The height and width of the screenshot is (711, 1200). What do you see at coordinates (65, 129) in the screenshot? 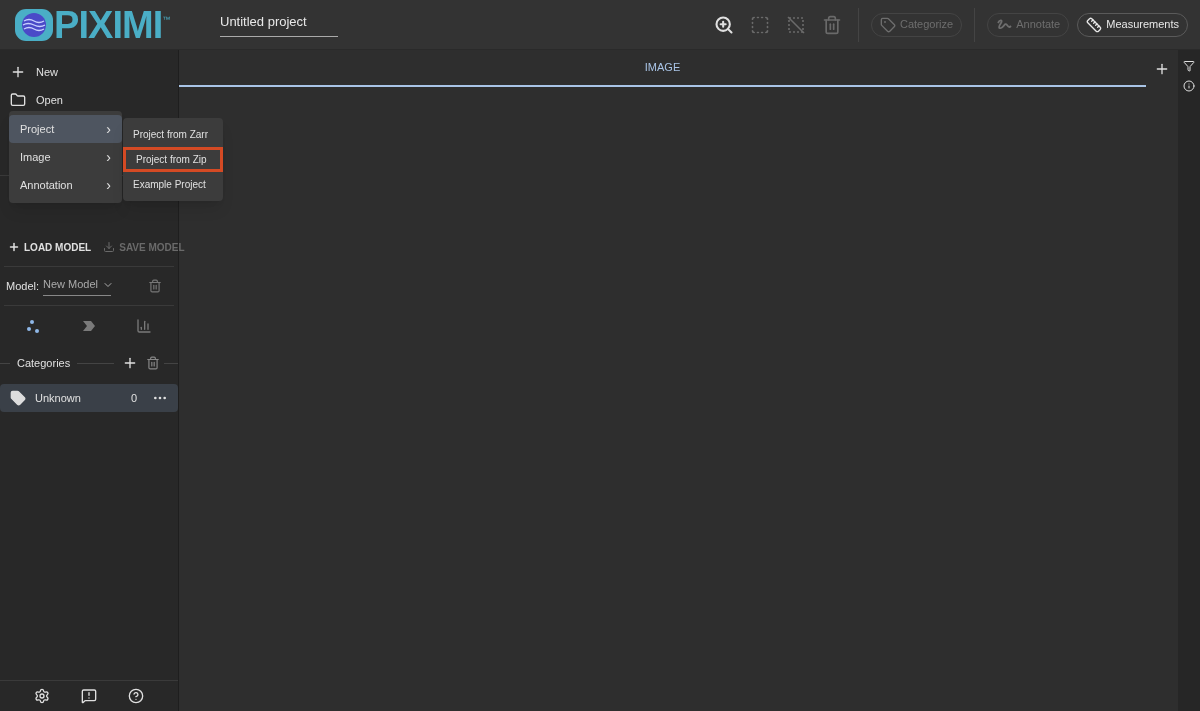
I see `menu-item: Project ›` at bounding box center [65, 129].